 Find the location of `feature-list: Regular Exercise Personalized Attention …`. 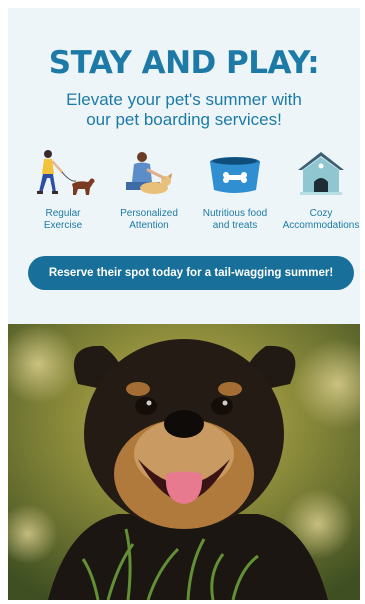

feature-list: Regular Exercise Personalized Attention … is located at coordinates (188, 195).